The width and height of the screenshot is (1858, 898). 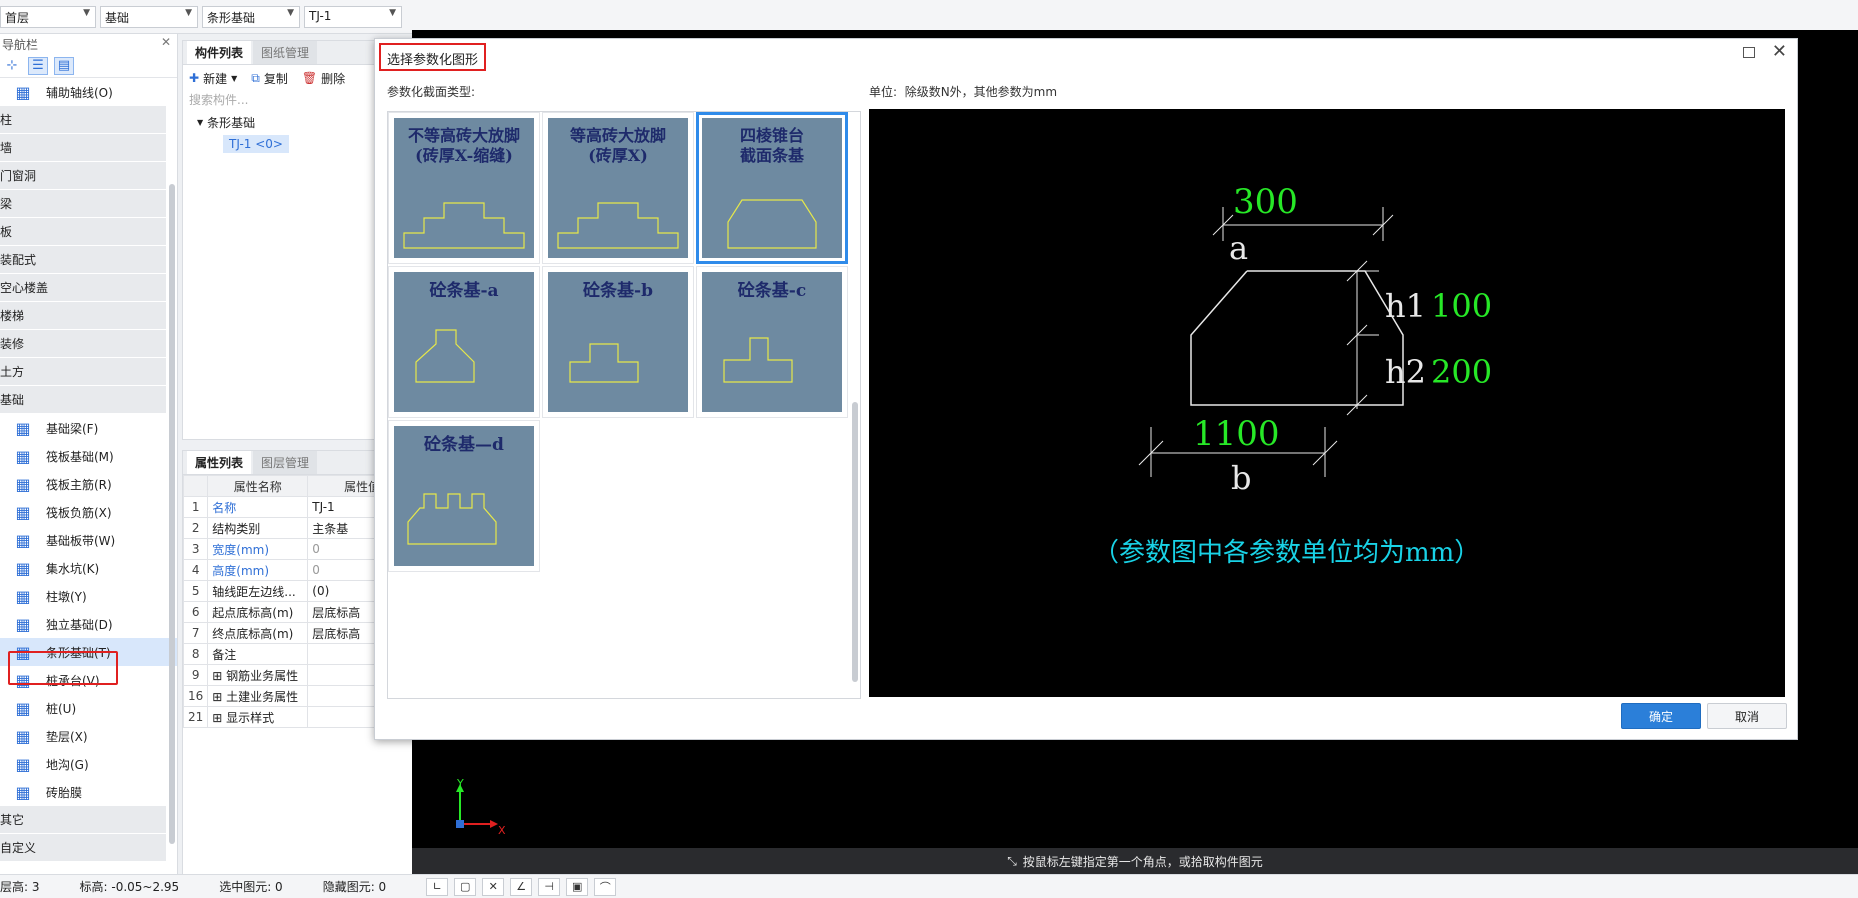 What do you see at coordinates (23, 456) in the screenshot?
I see `raft-icon: ▦` at bounding box center [23, 456].